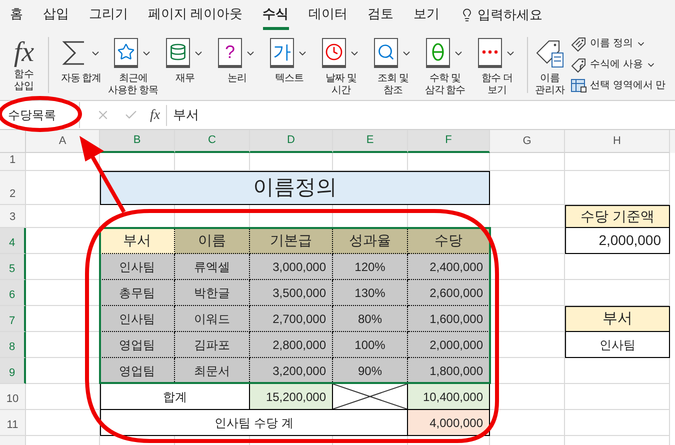 This screenshot has width=675, height=445. Describe the element at coordinates (195, 15) in the screenshot. I see `ribbon-tab: 페이지 레이아웃` at that location.